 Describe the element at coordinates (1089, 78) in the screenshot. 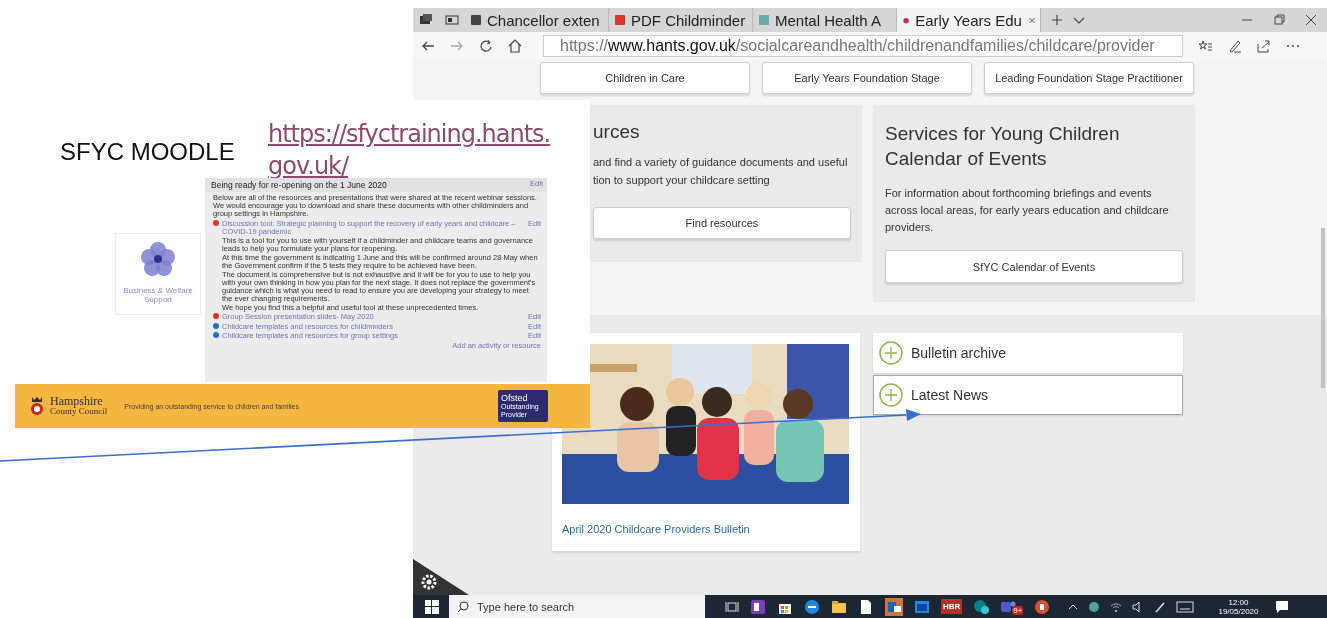

I see `nav-button: Leading Foundation Stage Practitioner` at that location.